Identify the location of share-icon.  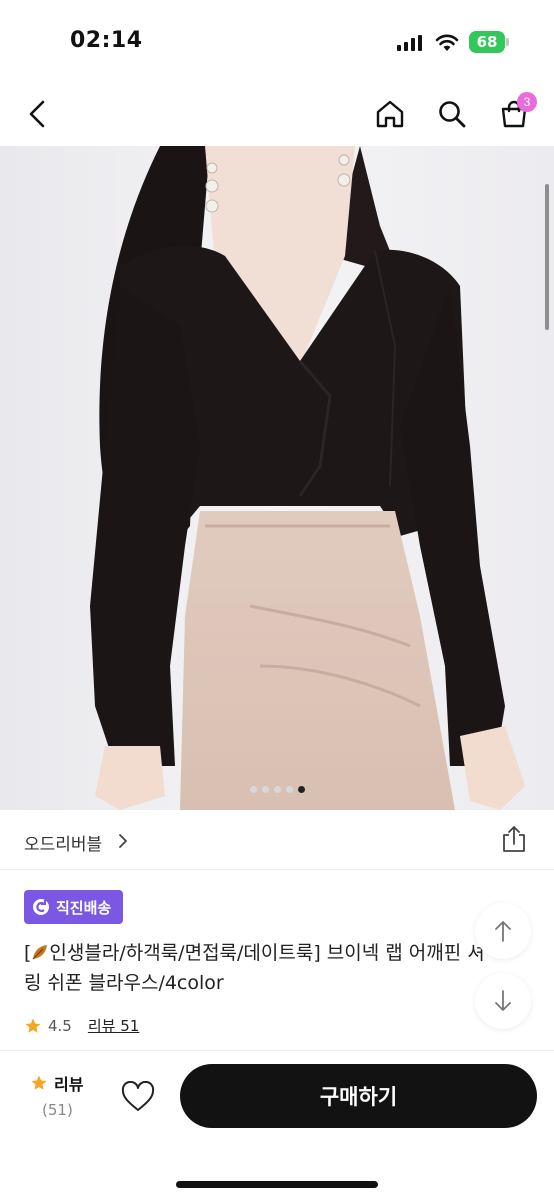
(514, 839).